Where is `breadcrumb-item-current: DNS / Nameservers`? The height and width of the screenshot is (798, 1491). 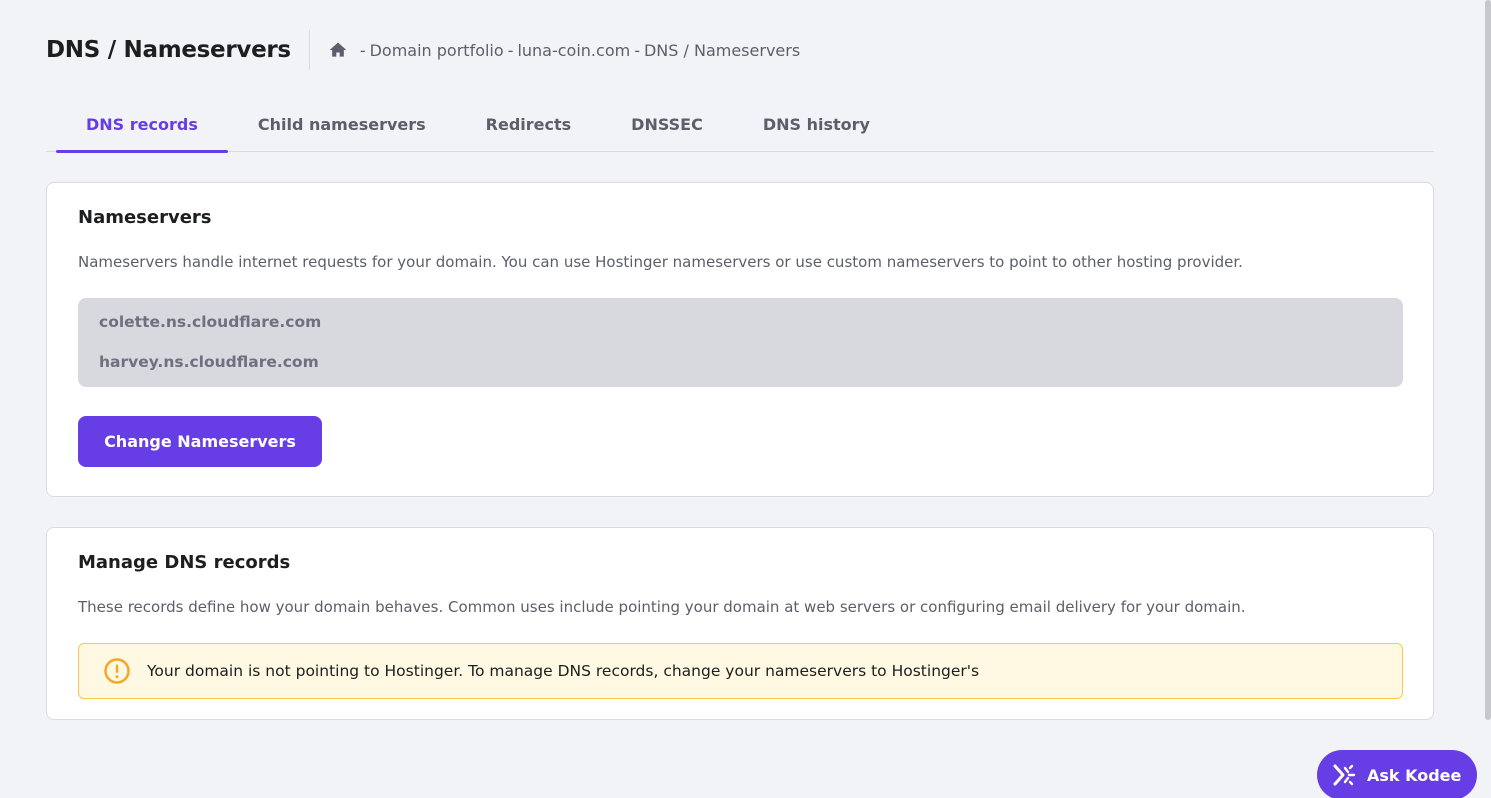
breadcrumb-item-current: DNS / Nameservers is located at coordinates (722, 50).